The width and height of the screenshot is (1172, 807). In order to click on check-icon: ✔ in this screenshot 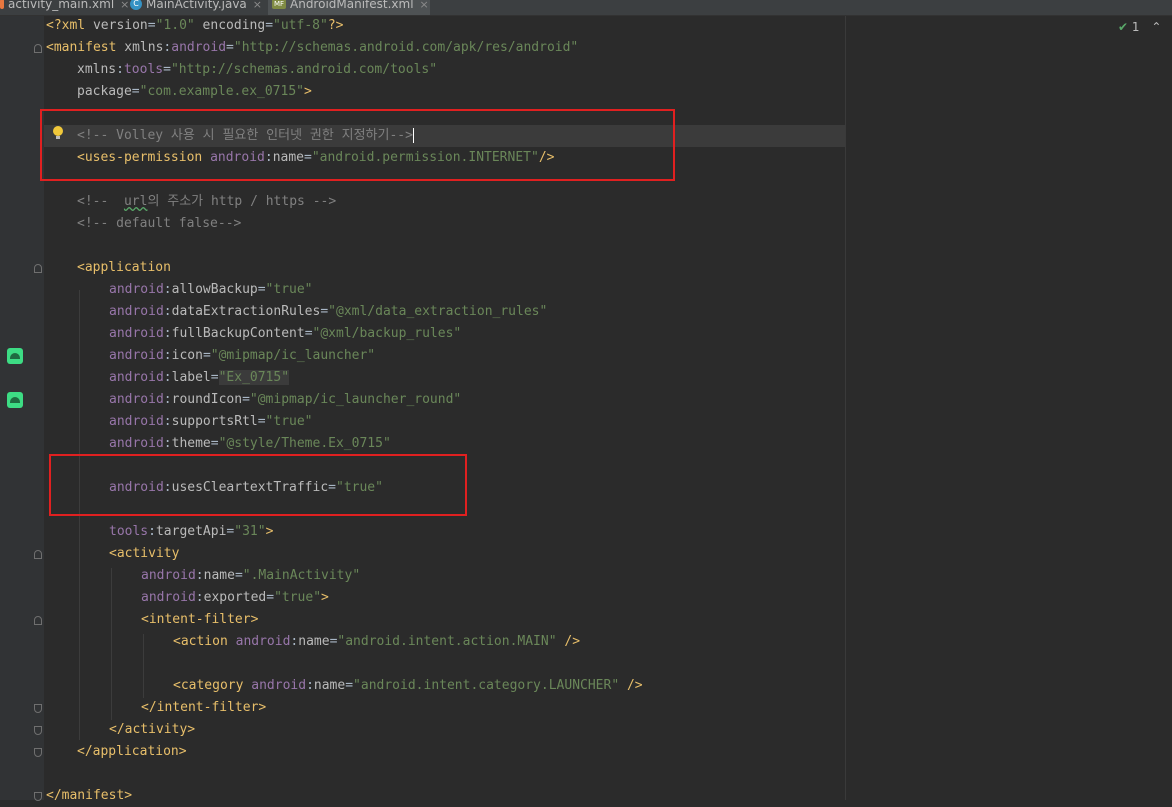, I will do `click(1123, 27)`.